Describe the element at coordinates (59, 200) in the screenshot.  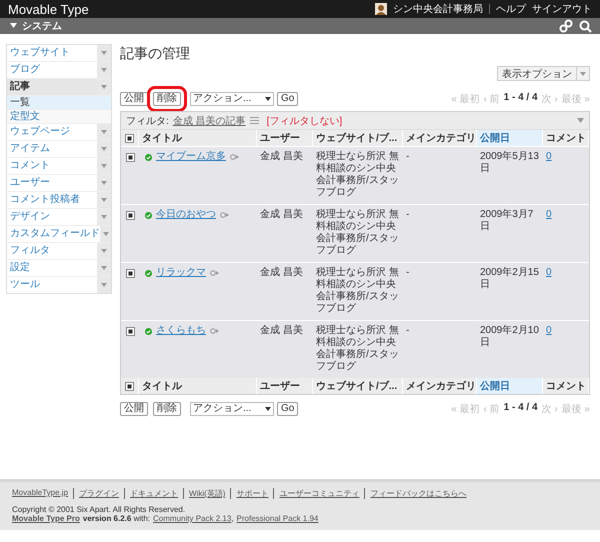
I see `sidebar-item: コメント投稿者` at that location.